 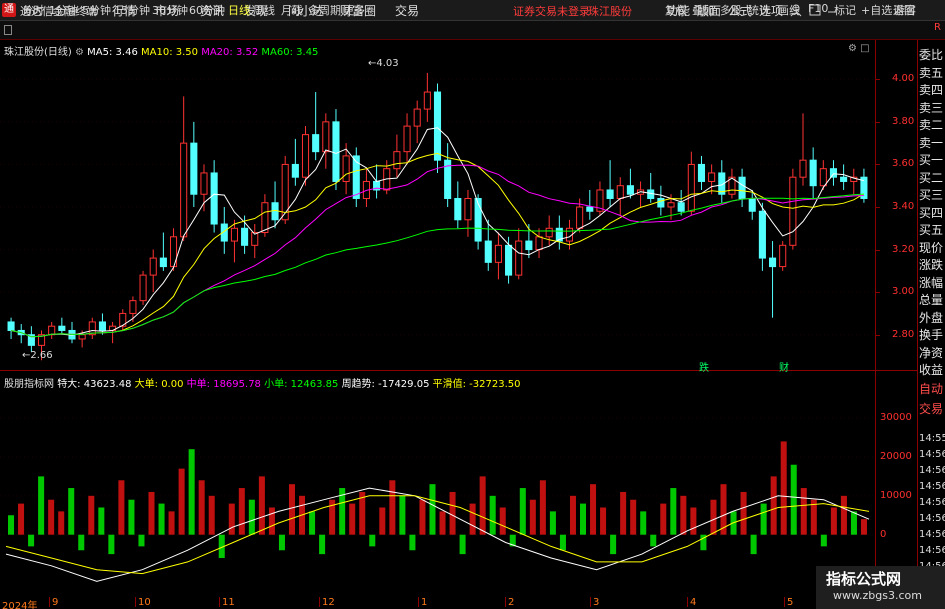 I want to click on smooth-value: 平滑值: -32723.50, so click(x=476, y=384).